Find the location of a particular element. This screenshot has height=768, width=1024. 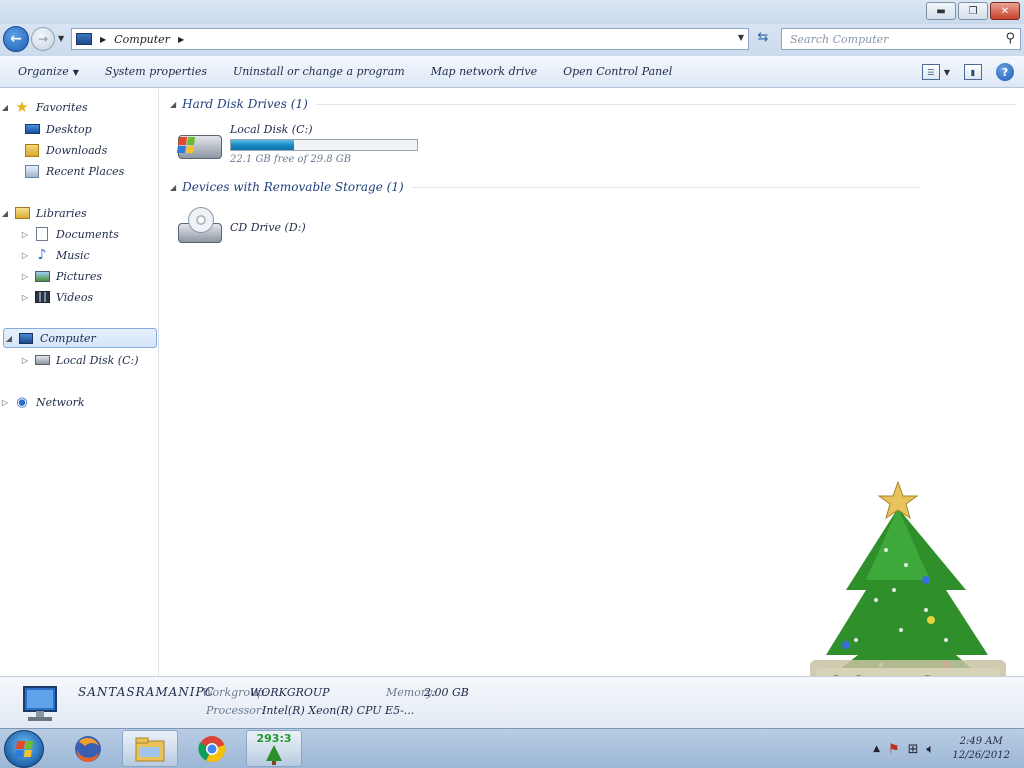

close-button: ✕ is located at coordinates (1005, 11).